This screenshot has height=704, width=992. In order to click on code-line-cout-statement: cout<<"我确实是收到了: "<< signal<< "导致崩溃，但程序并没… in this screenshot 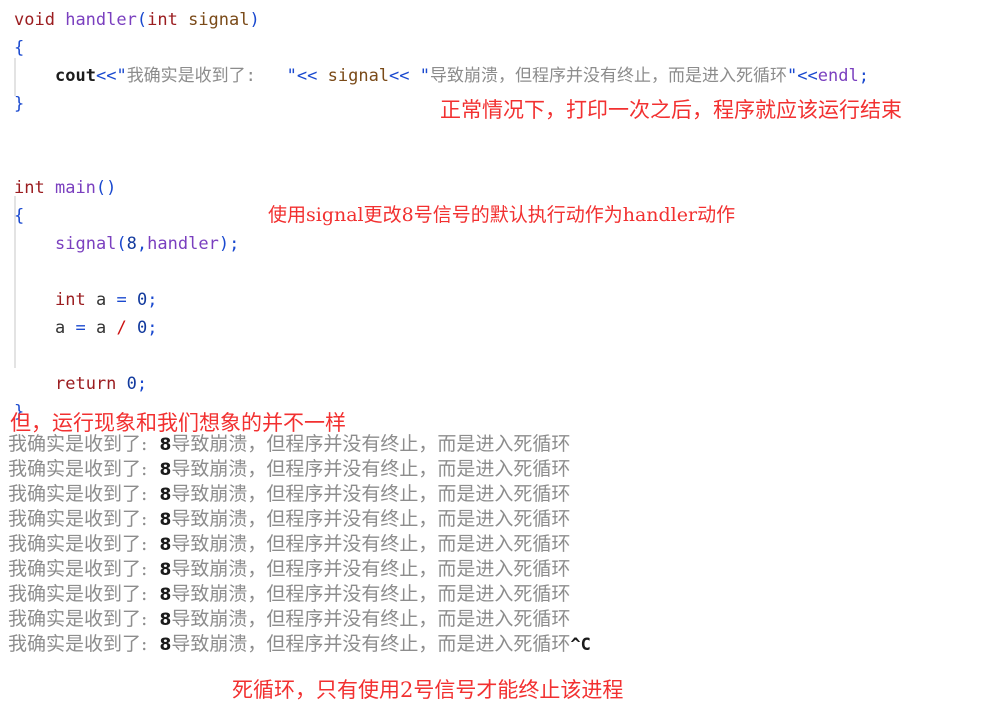, I will do `click(496, 76)`.